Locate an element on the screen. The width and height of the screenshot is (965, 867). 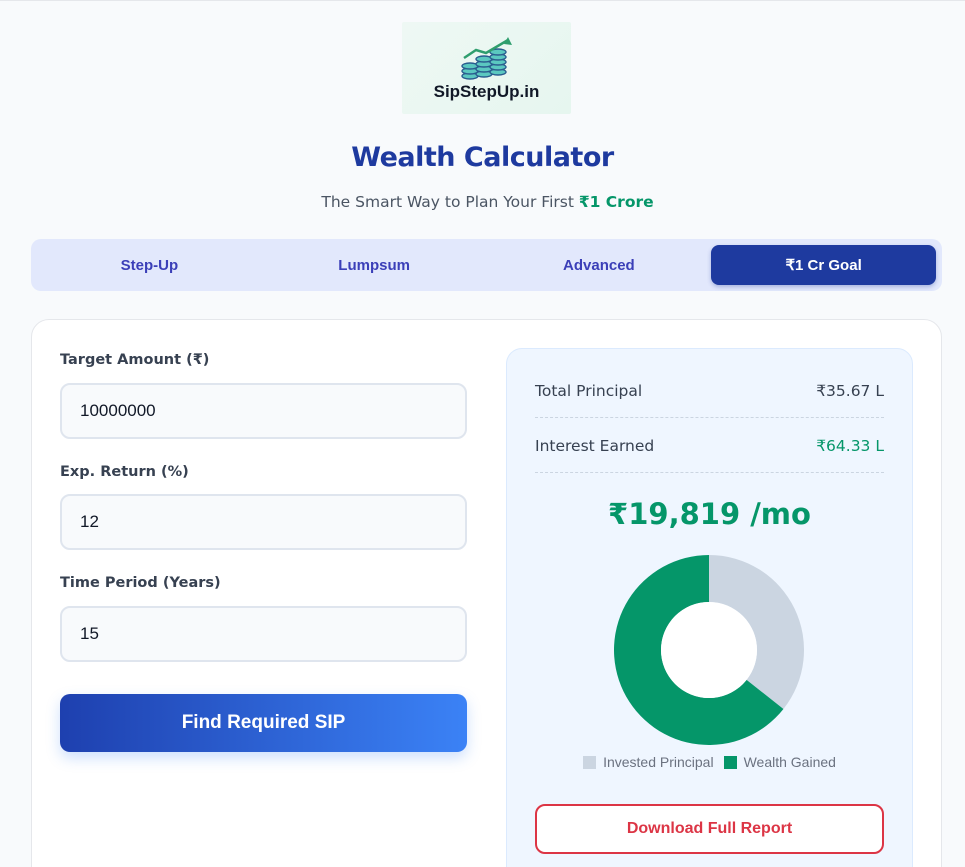
legend-swatch-invested-principal is located at coordinates (590, 762).